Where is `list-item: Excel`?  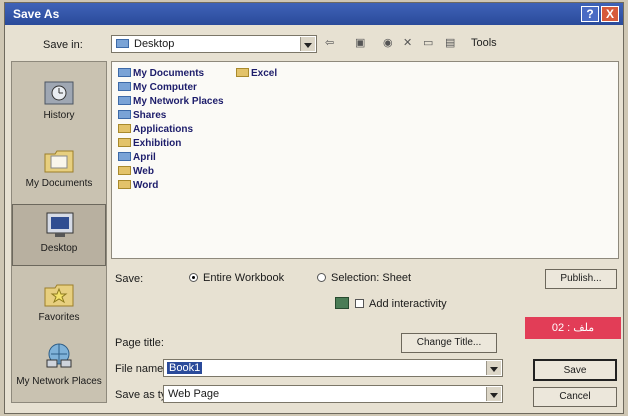
list-item: Excel is located at coordinates (256, 74).